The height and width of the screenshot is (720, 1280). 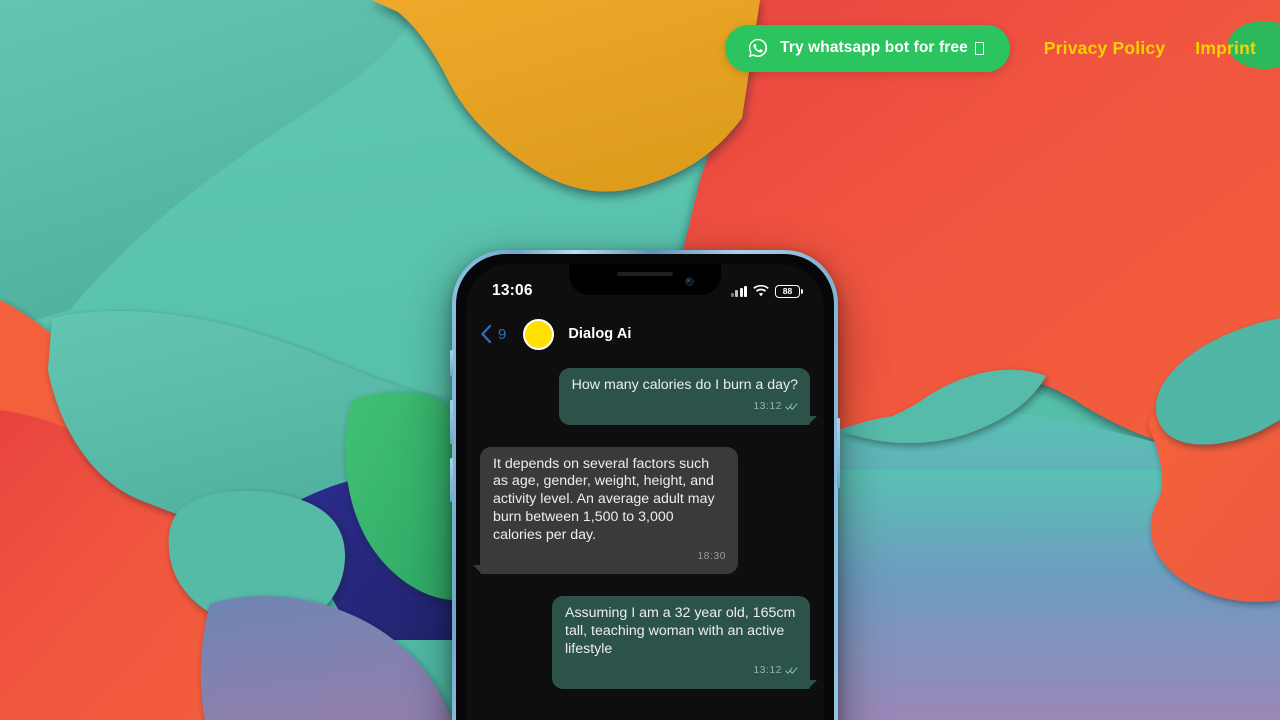 I want to click on message-time: 18:30, so click(x=711, y=556).